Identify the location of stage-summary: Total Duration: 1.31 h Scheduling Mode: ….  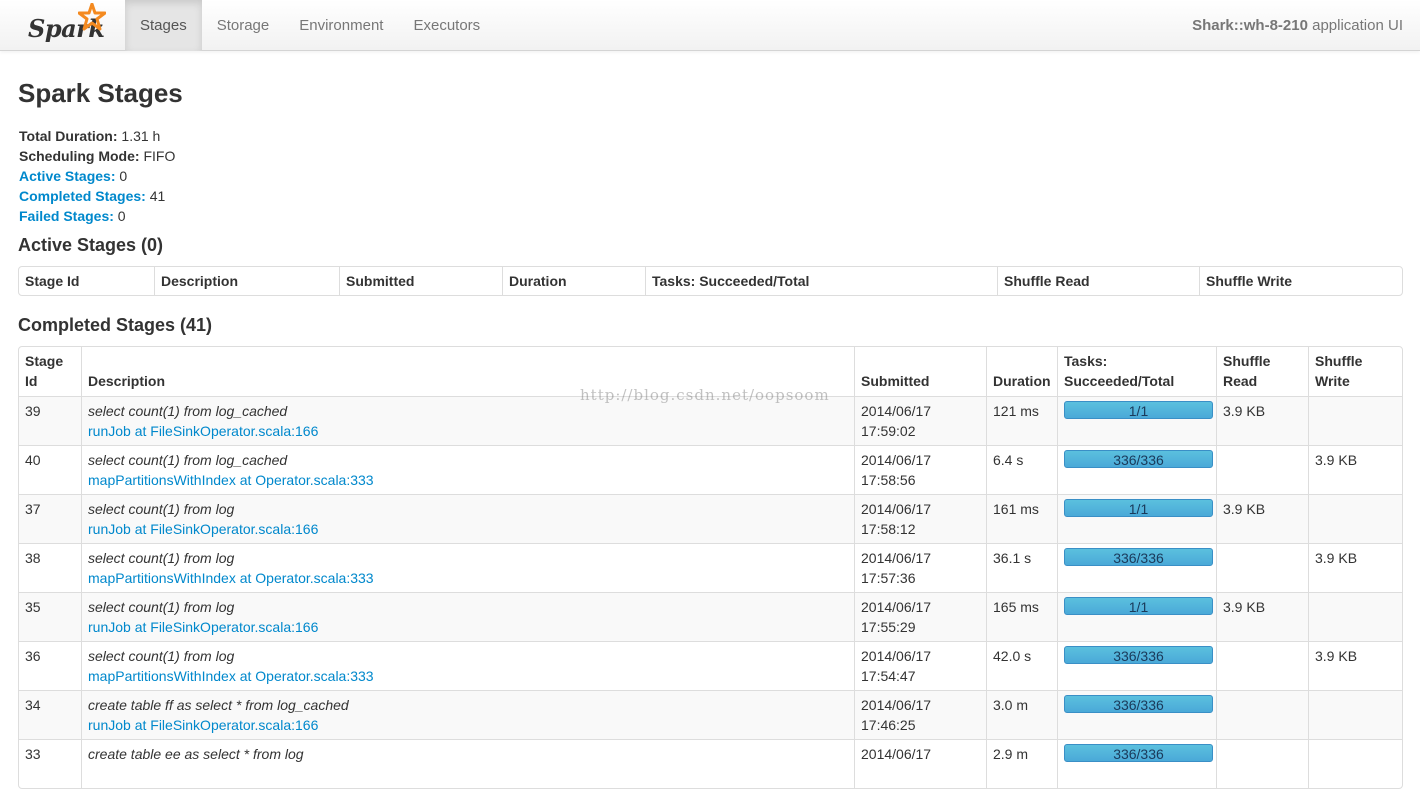
(97, 176).